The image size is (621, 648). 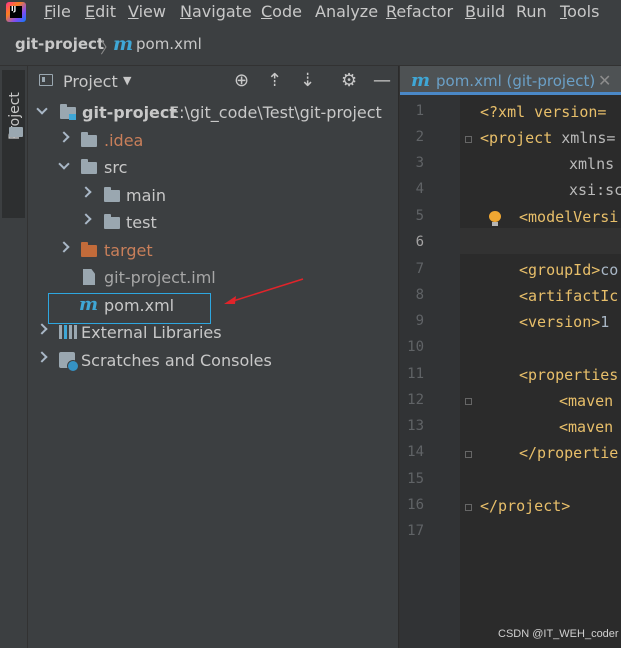 What do you see at coordinates (264, 291) in the screenshot?
I see `annotation-arrow-icon` at bounding box center [264, 291].